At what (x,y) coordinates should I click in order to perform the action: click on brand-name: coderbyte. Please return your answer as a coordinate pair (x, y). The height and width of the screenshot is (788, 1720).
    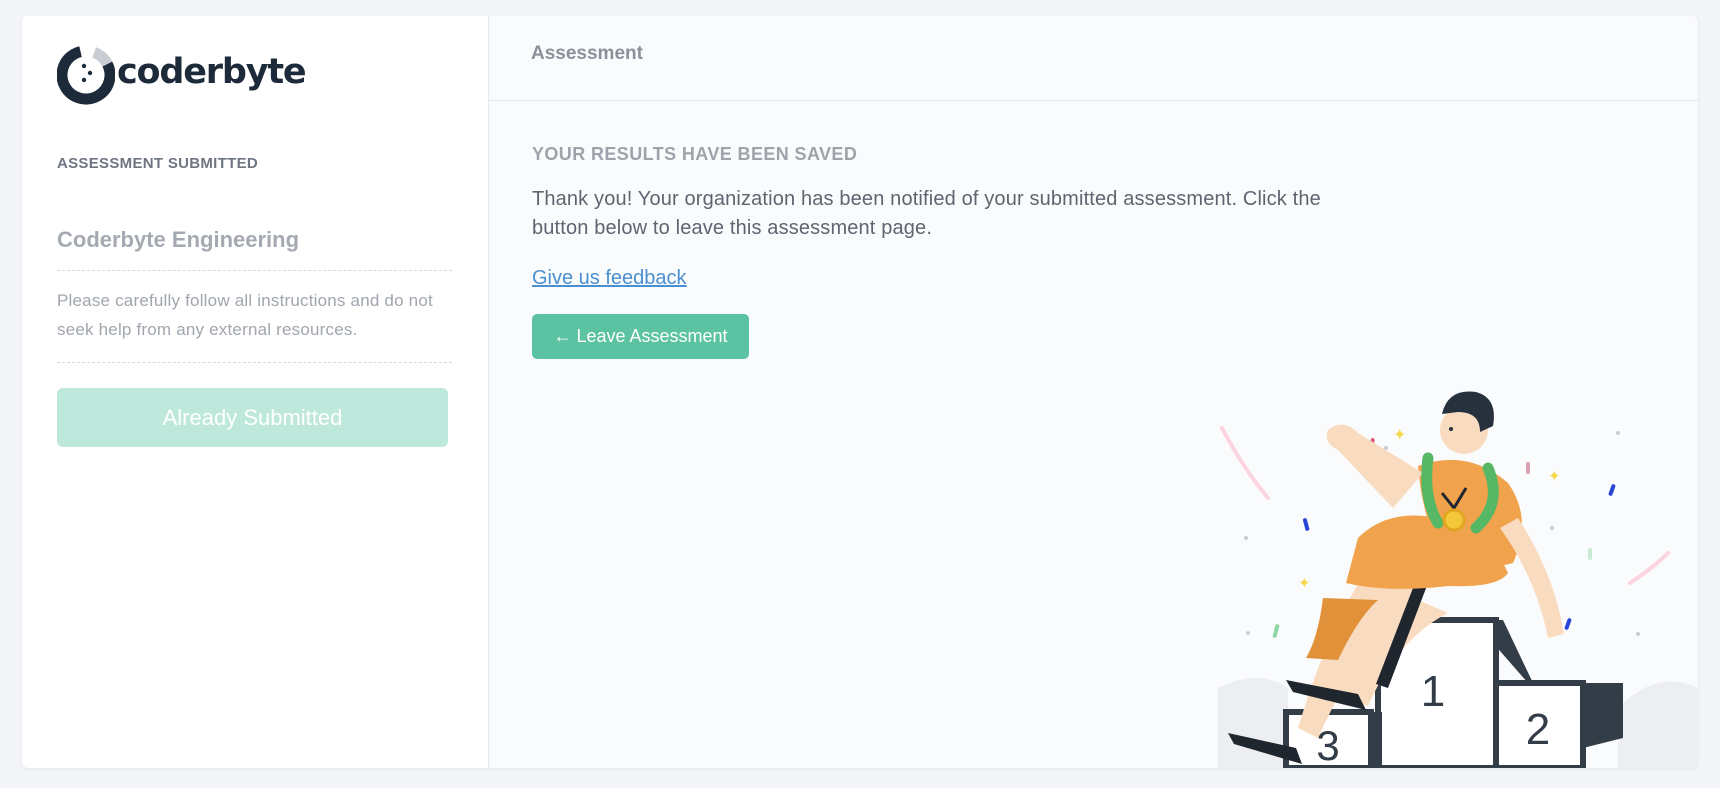
    Looking at the image, I should click on (212, 72).